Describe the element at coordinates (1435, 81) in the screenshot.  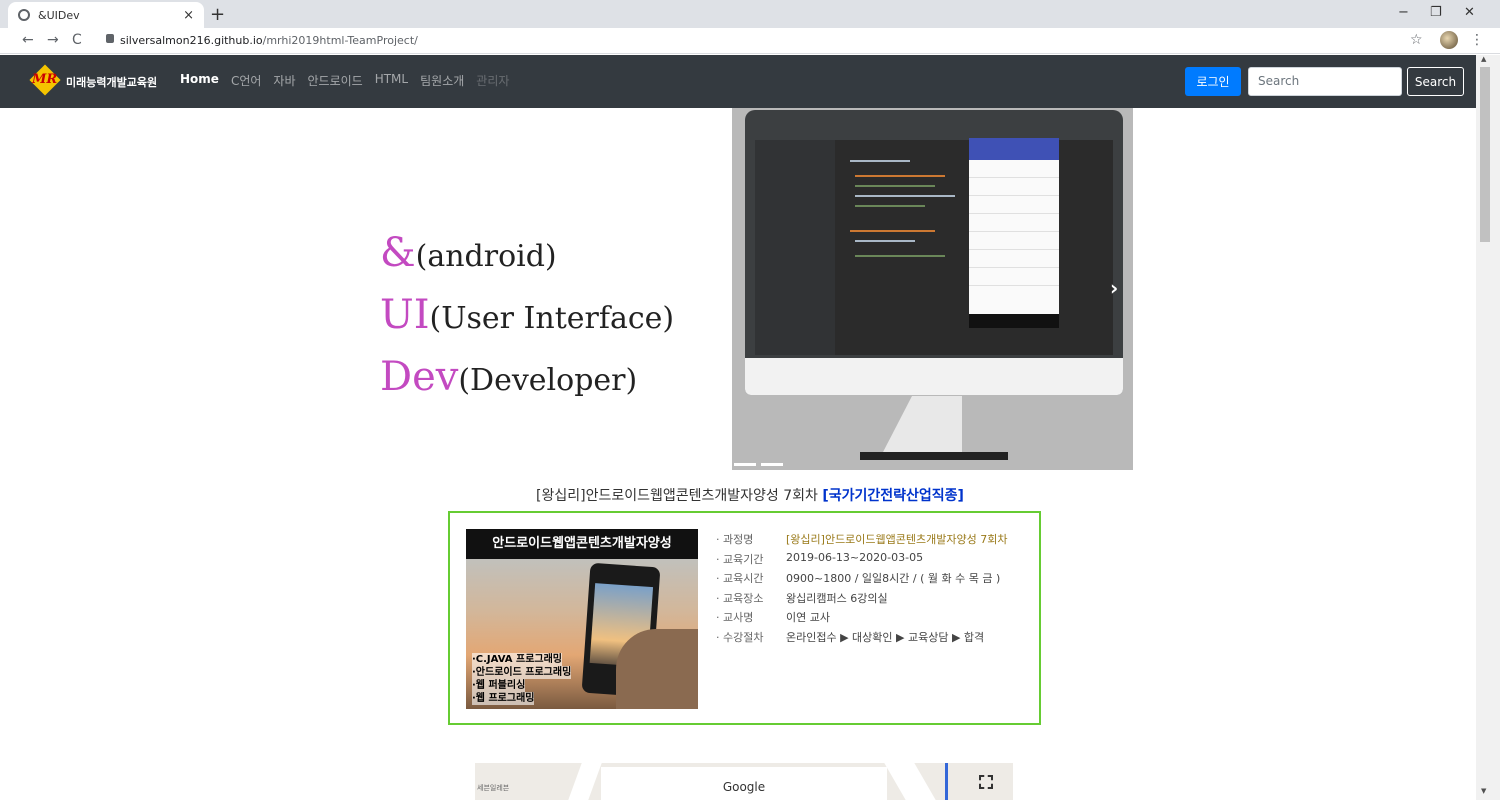
I see `search-button: Search` at that location.